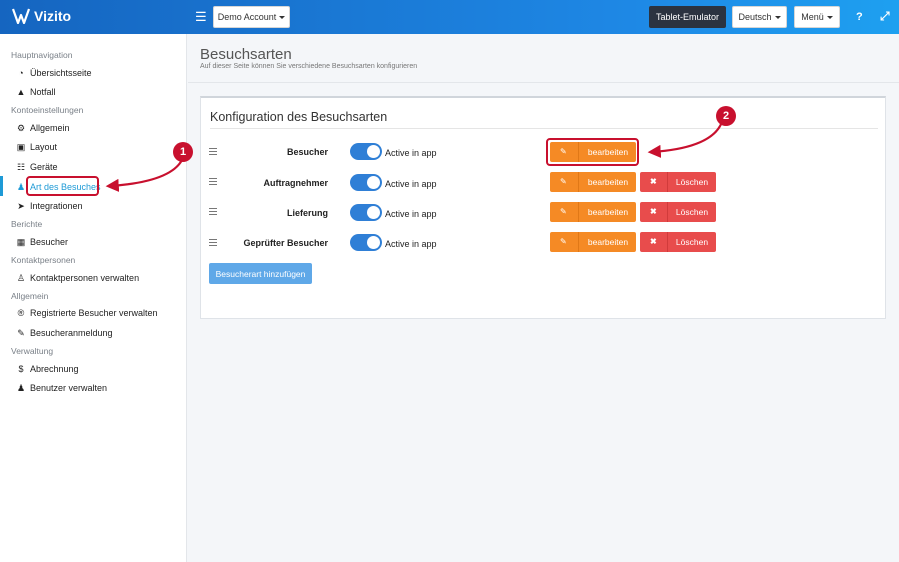 The height and width of the screenshot is (562, 899). Describe the element at coordinates (726, 116) in the screenshot. I see `annotation-badge-2: 2` at that location.